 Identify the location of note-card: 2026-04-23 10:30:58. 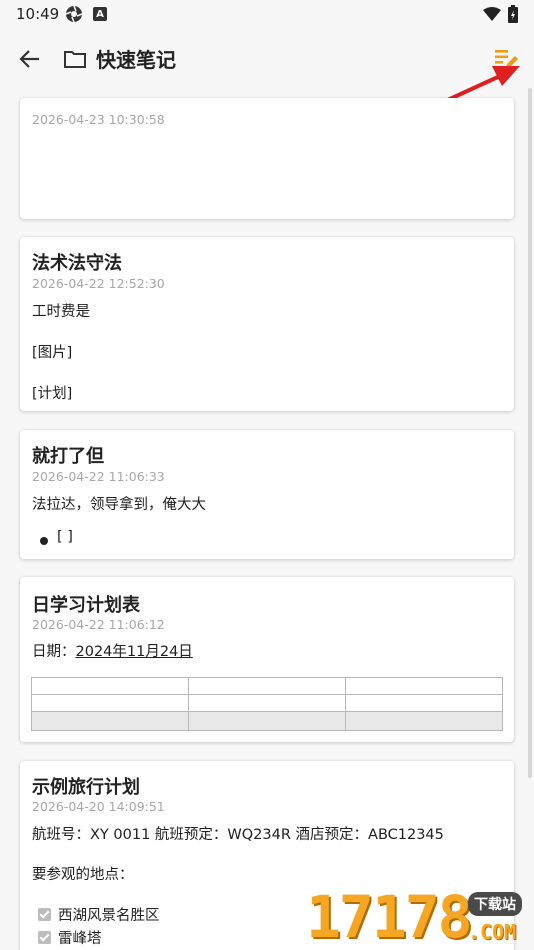
(267, 158).